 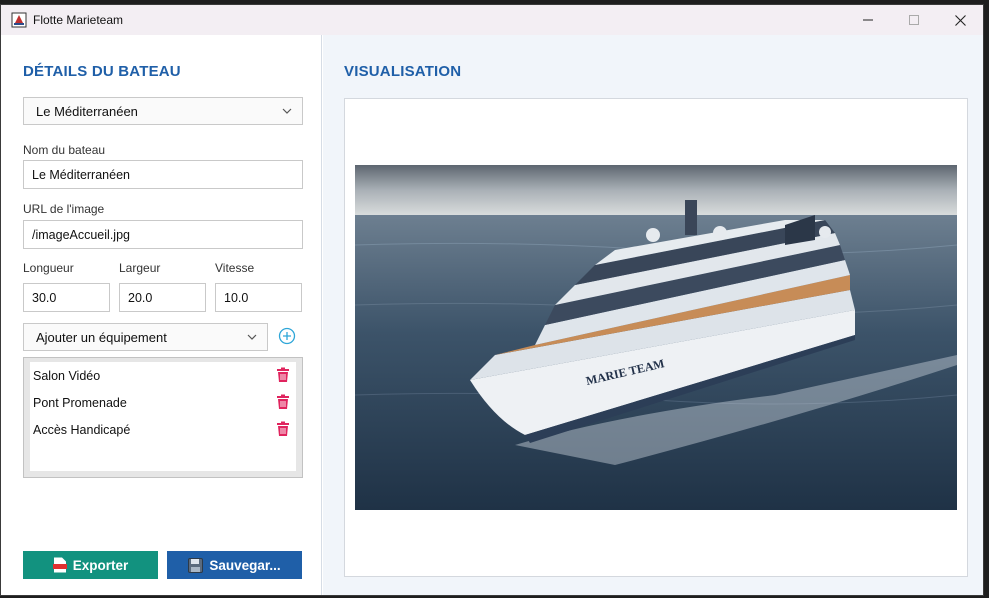 What do you see at coordinates (235, 268) in the screenshot?
I see `speed-label: Vitesse` at bounding box center [235, 268].